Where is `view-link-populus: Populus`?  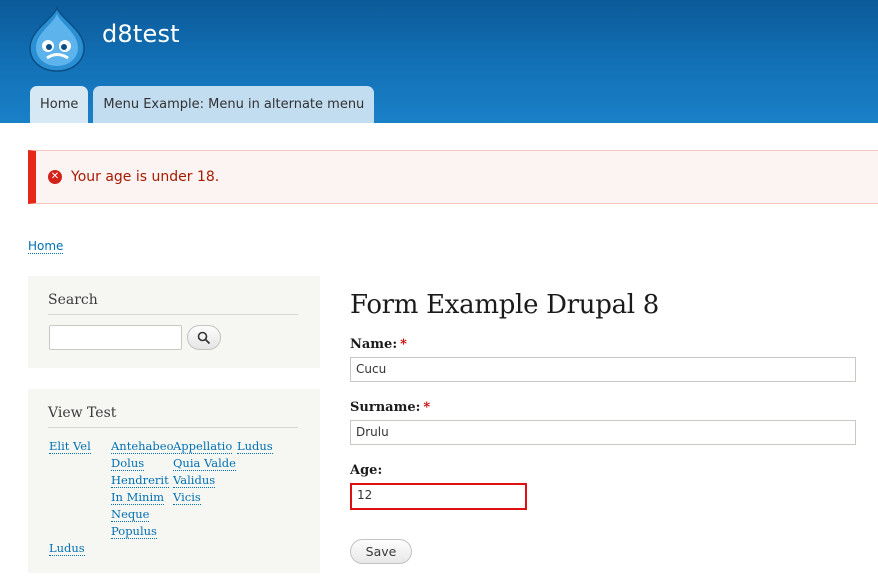 view-link-populus: Populus is located at coordinates (134, 532).